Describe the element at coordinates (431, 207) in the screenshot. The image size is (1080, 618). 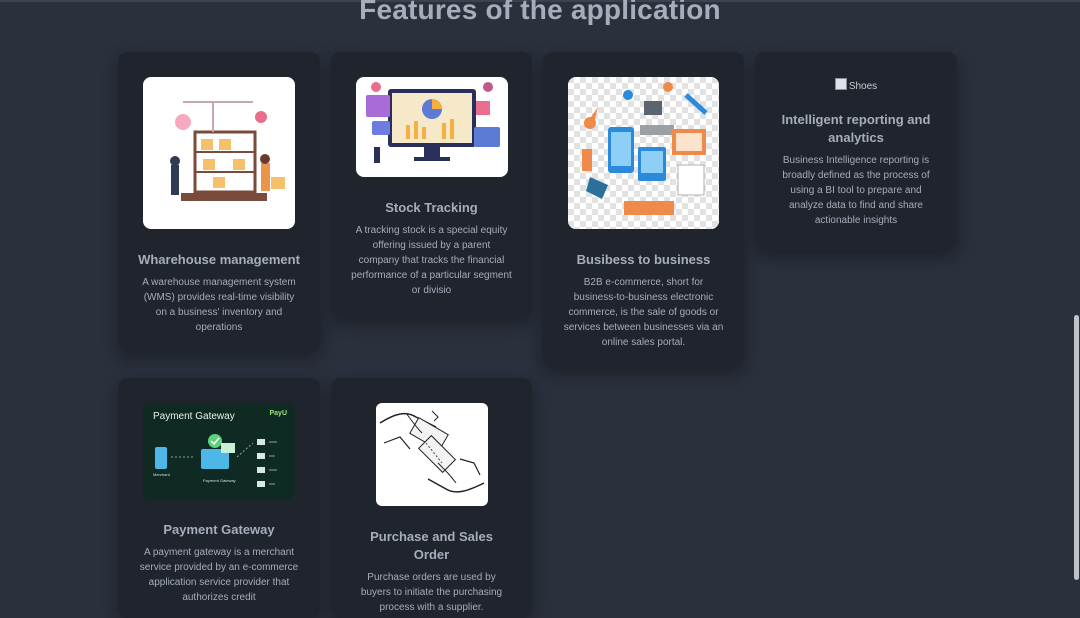
I see `card-title: Stock Tracking` at that location.